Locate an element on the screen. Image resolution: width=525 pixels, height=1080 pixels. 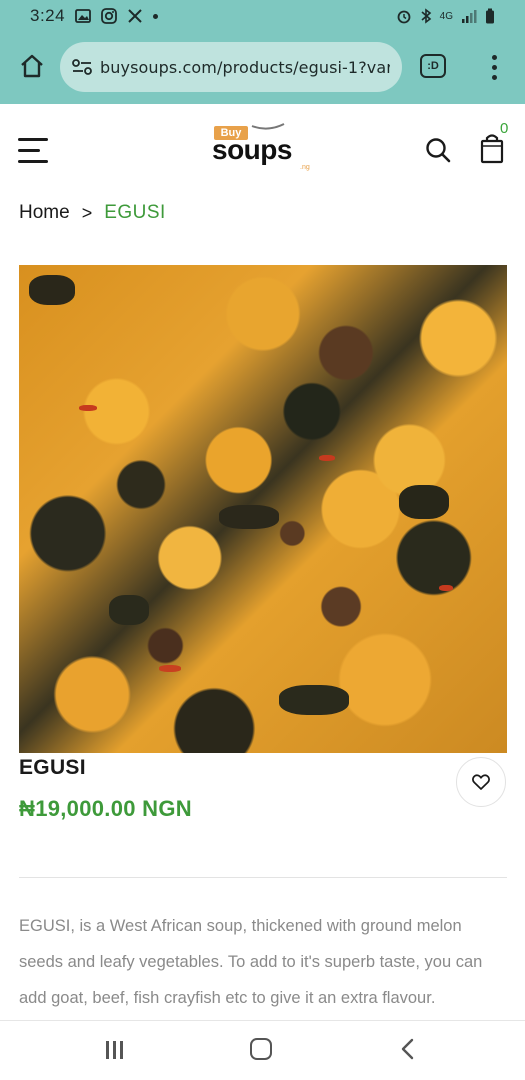
home-icon is located at coordinates (32, 66).